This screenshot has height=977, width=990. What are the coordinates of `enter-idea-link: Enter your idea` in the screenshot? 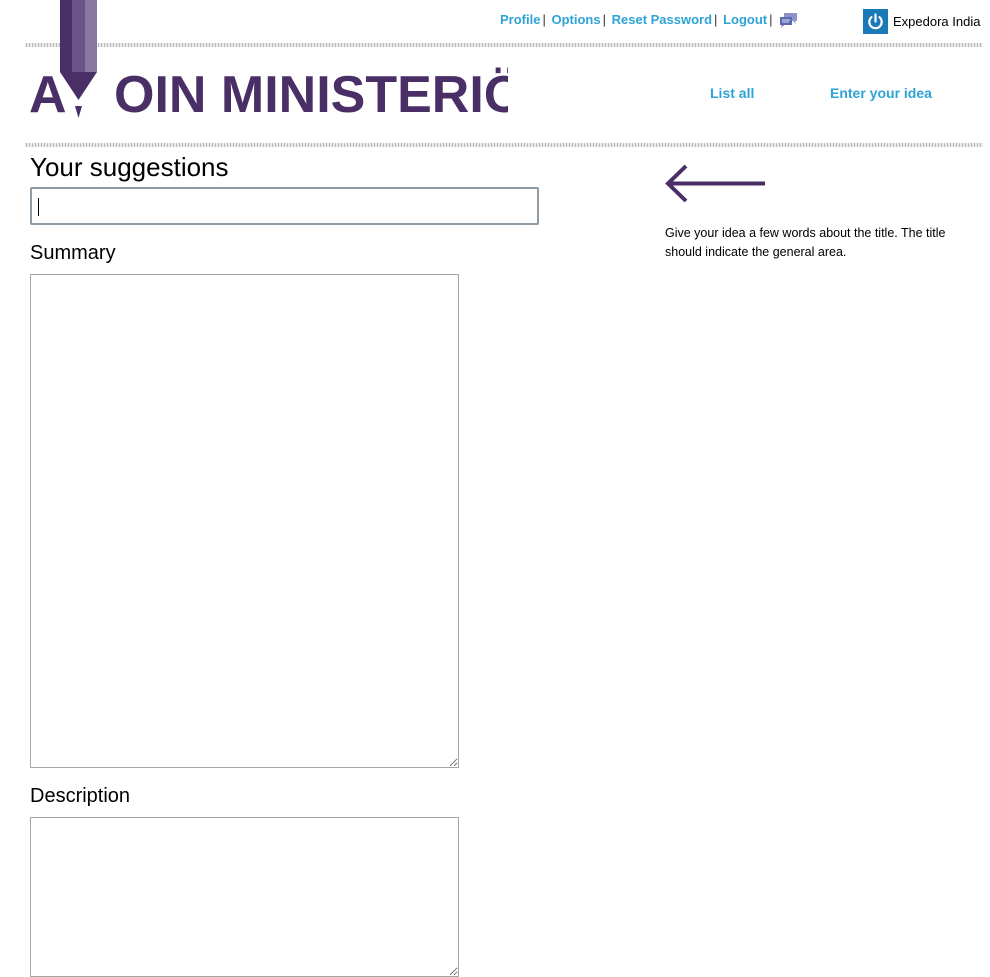 It's located at (881, 93).